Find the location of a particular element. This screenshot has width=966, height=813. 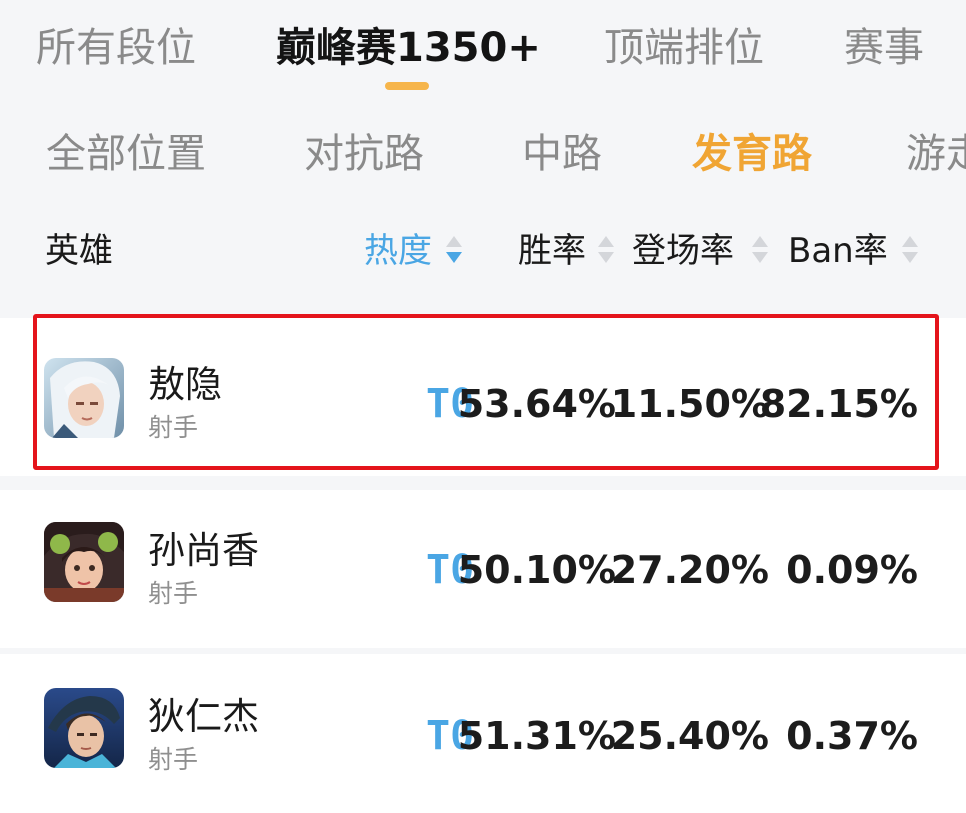

ban-rate-value: 0.37% is located at coordinates (852, 736).